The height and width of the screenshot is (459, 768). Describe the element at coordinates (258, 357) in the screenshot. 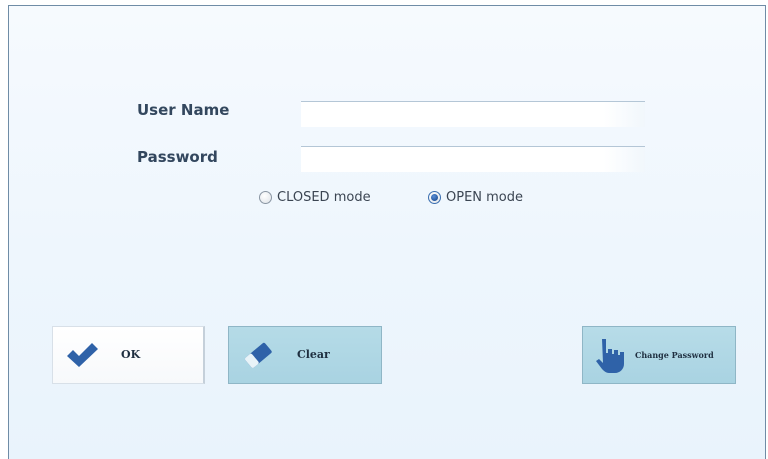

I see `eraser-icon` at that location.